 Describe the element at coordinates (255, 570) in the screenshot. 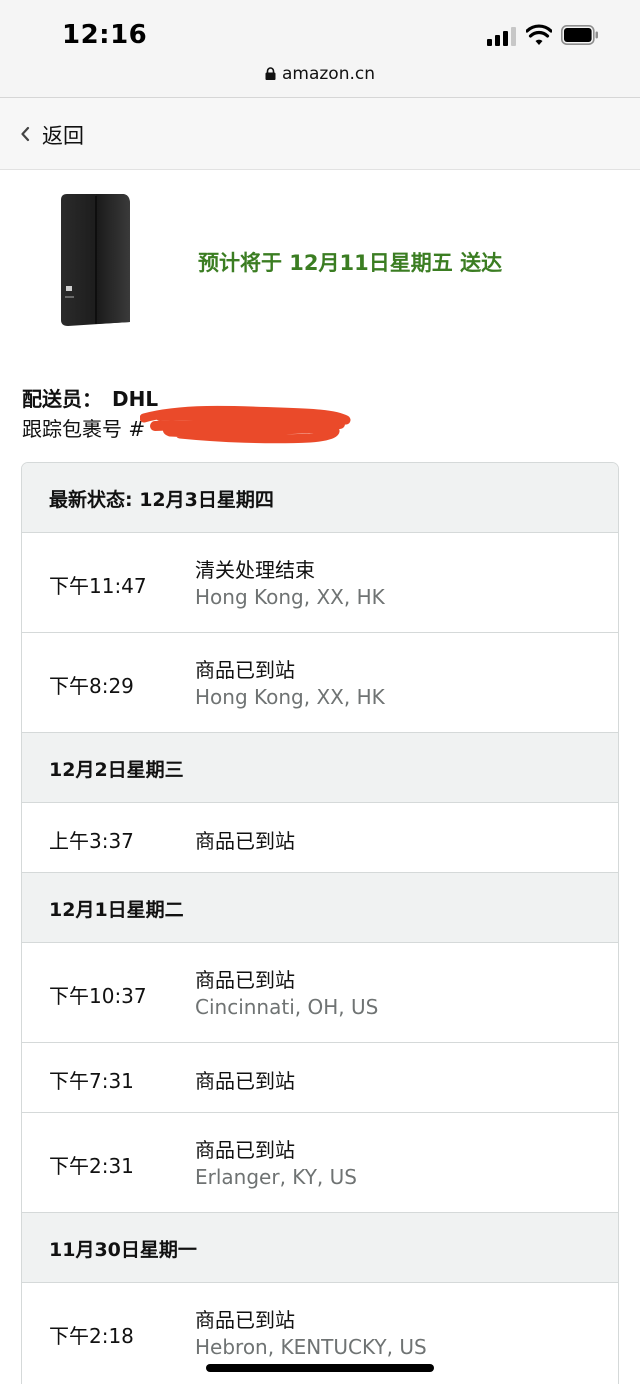

I see `event-status: 清关处理结束` at that location.